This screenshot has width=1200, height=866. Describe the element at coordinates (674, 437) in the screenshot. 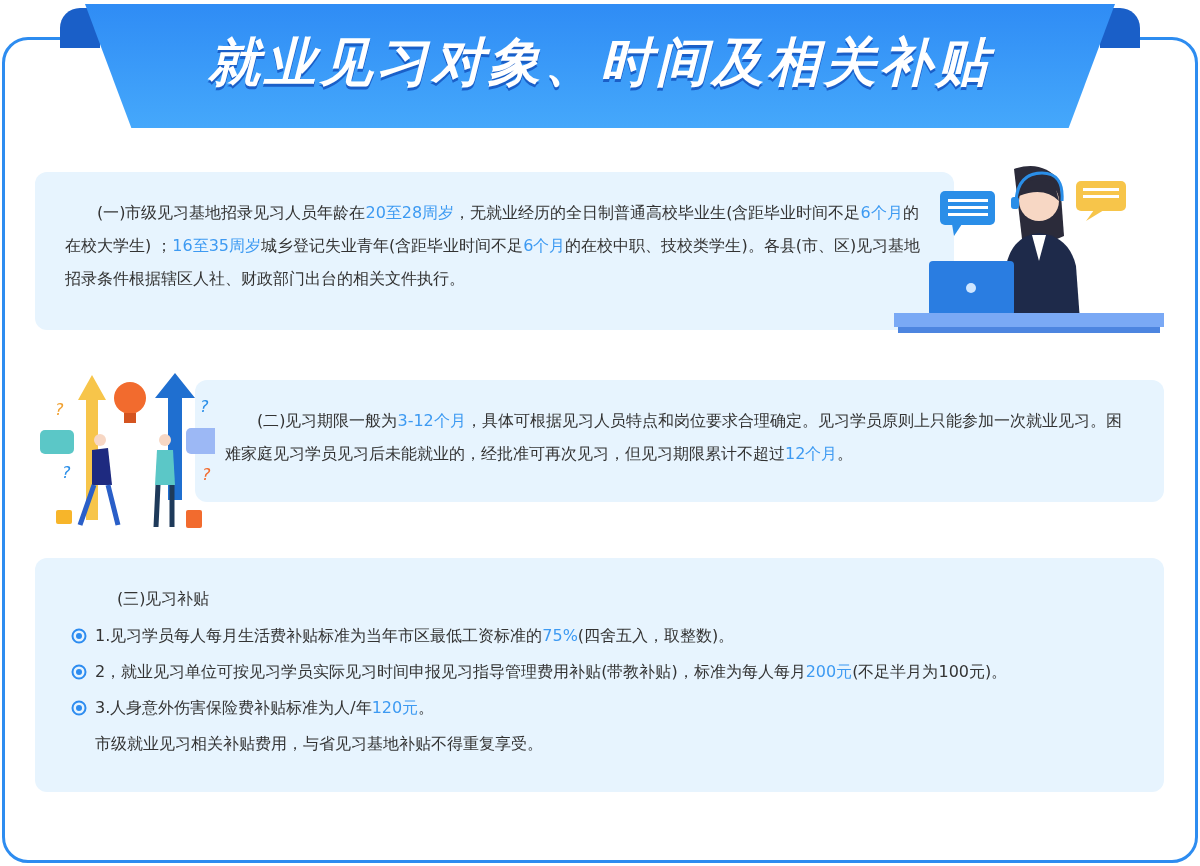

I see `paragraph: (二)见习期限一般为3-12个月，具体可根据见习人员特点和岗位要求合理确定。见习学员原则上只能参加一次就业见习。困难家庭见习学员见习后未能就业的，经批准可再次见习，但见习期限累计不超过12个月。` at that location.